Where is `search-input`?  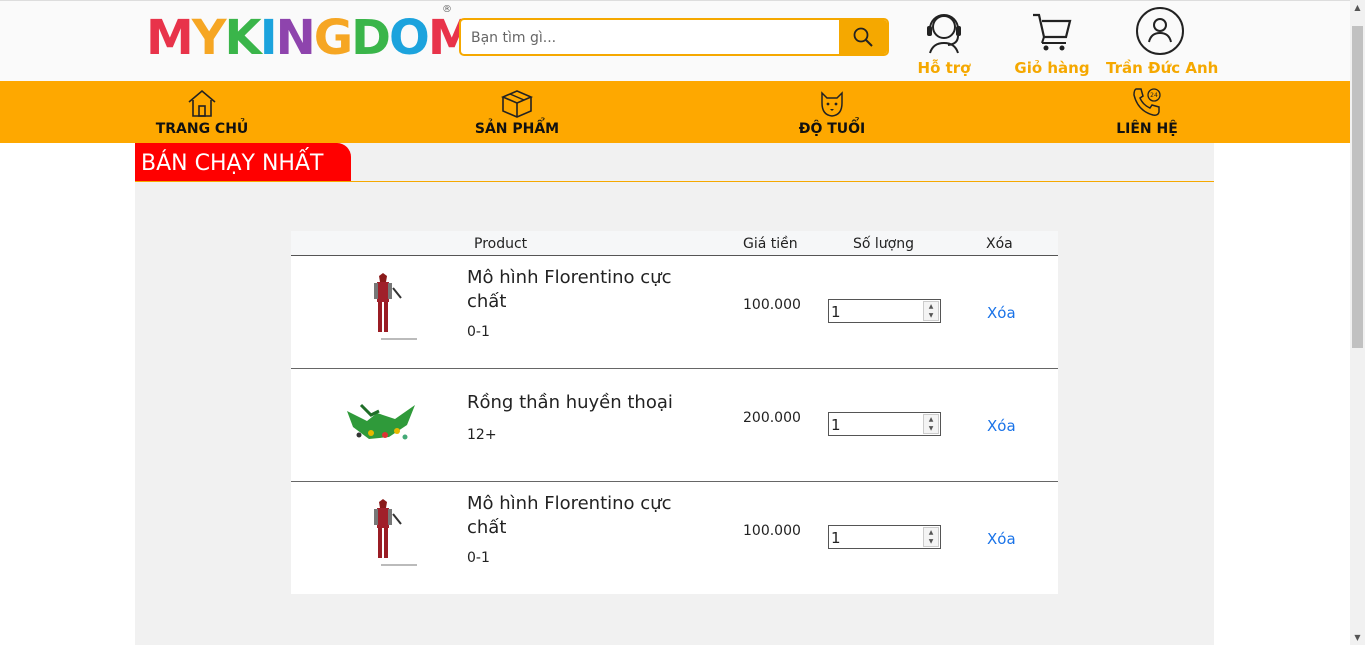
search-input is located at coordinates (657, 37).